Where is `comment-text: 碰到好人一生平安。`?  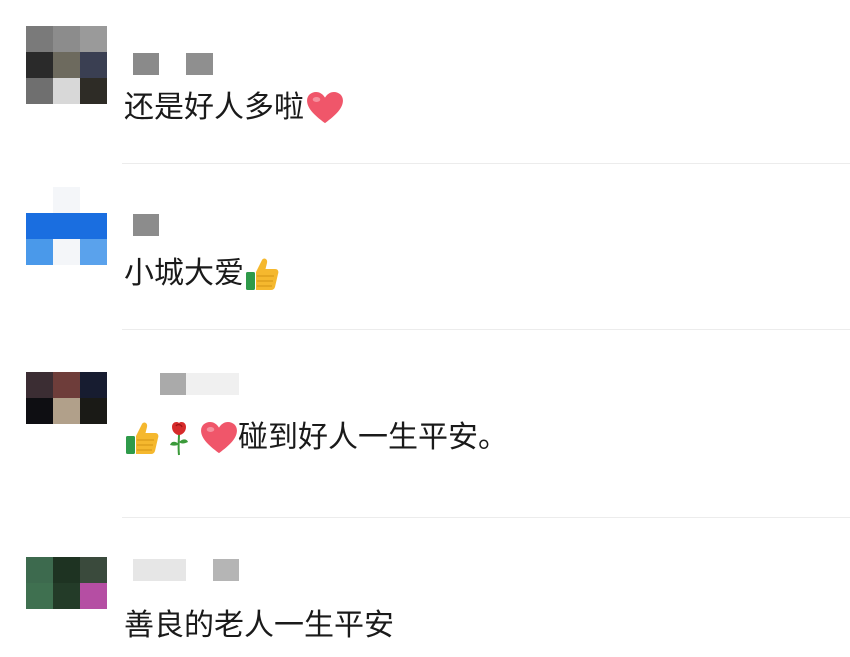 comment-text: 碰到好人一生平安。 is located at coordinates (373, 437).